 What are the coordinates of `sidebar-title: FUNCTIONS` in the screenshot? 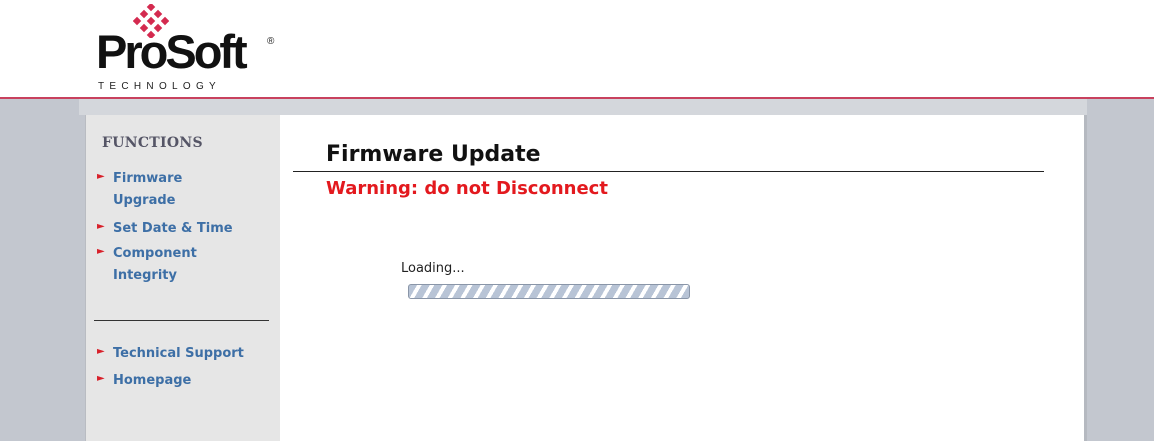 It's located at (152, 143).